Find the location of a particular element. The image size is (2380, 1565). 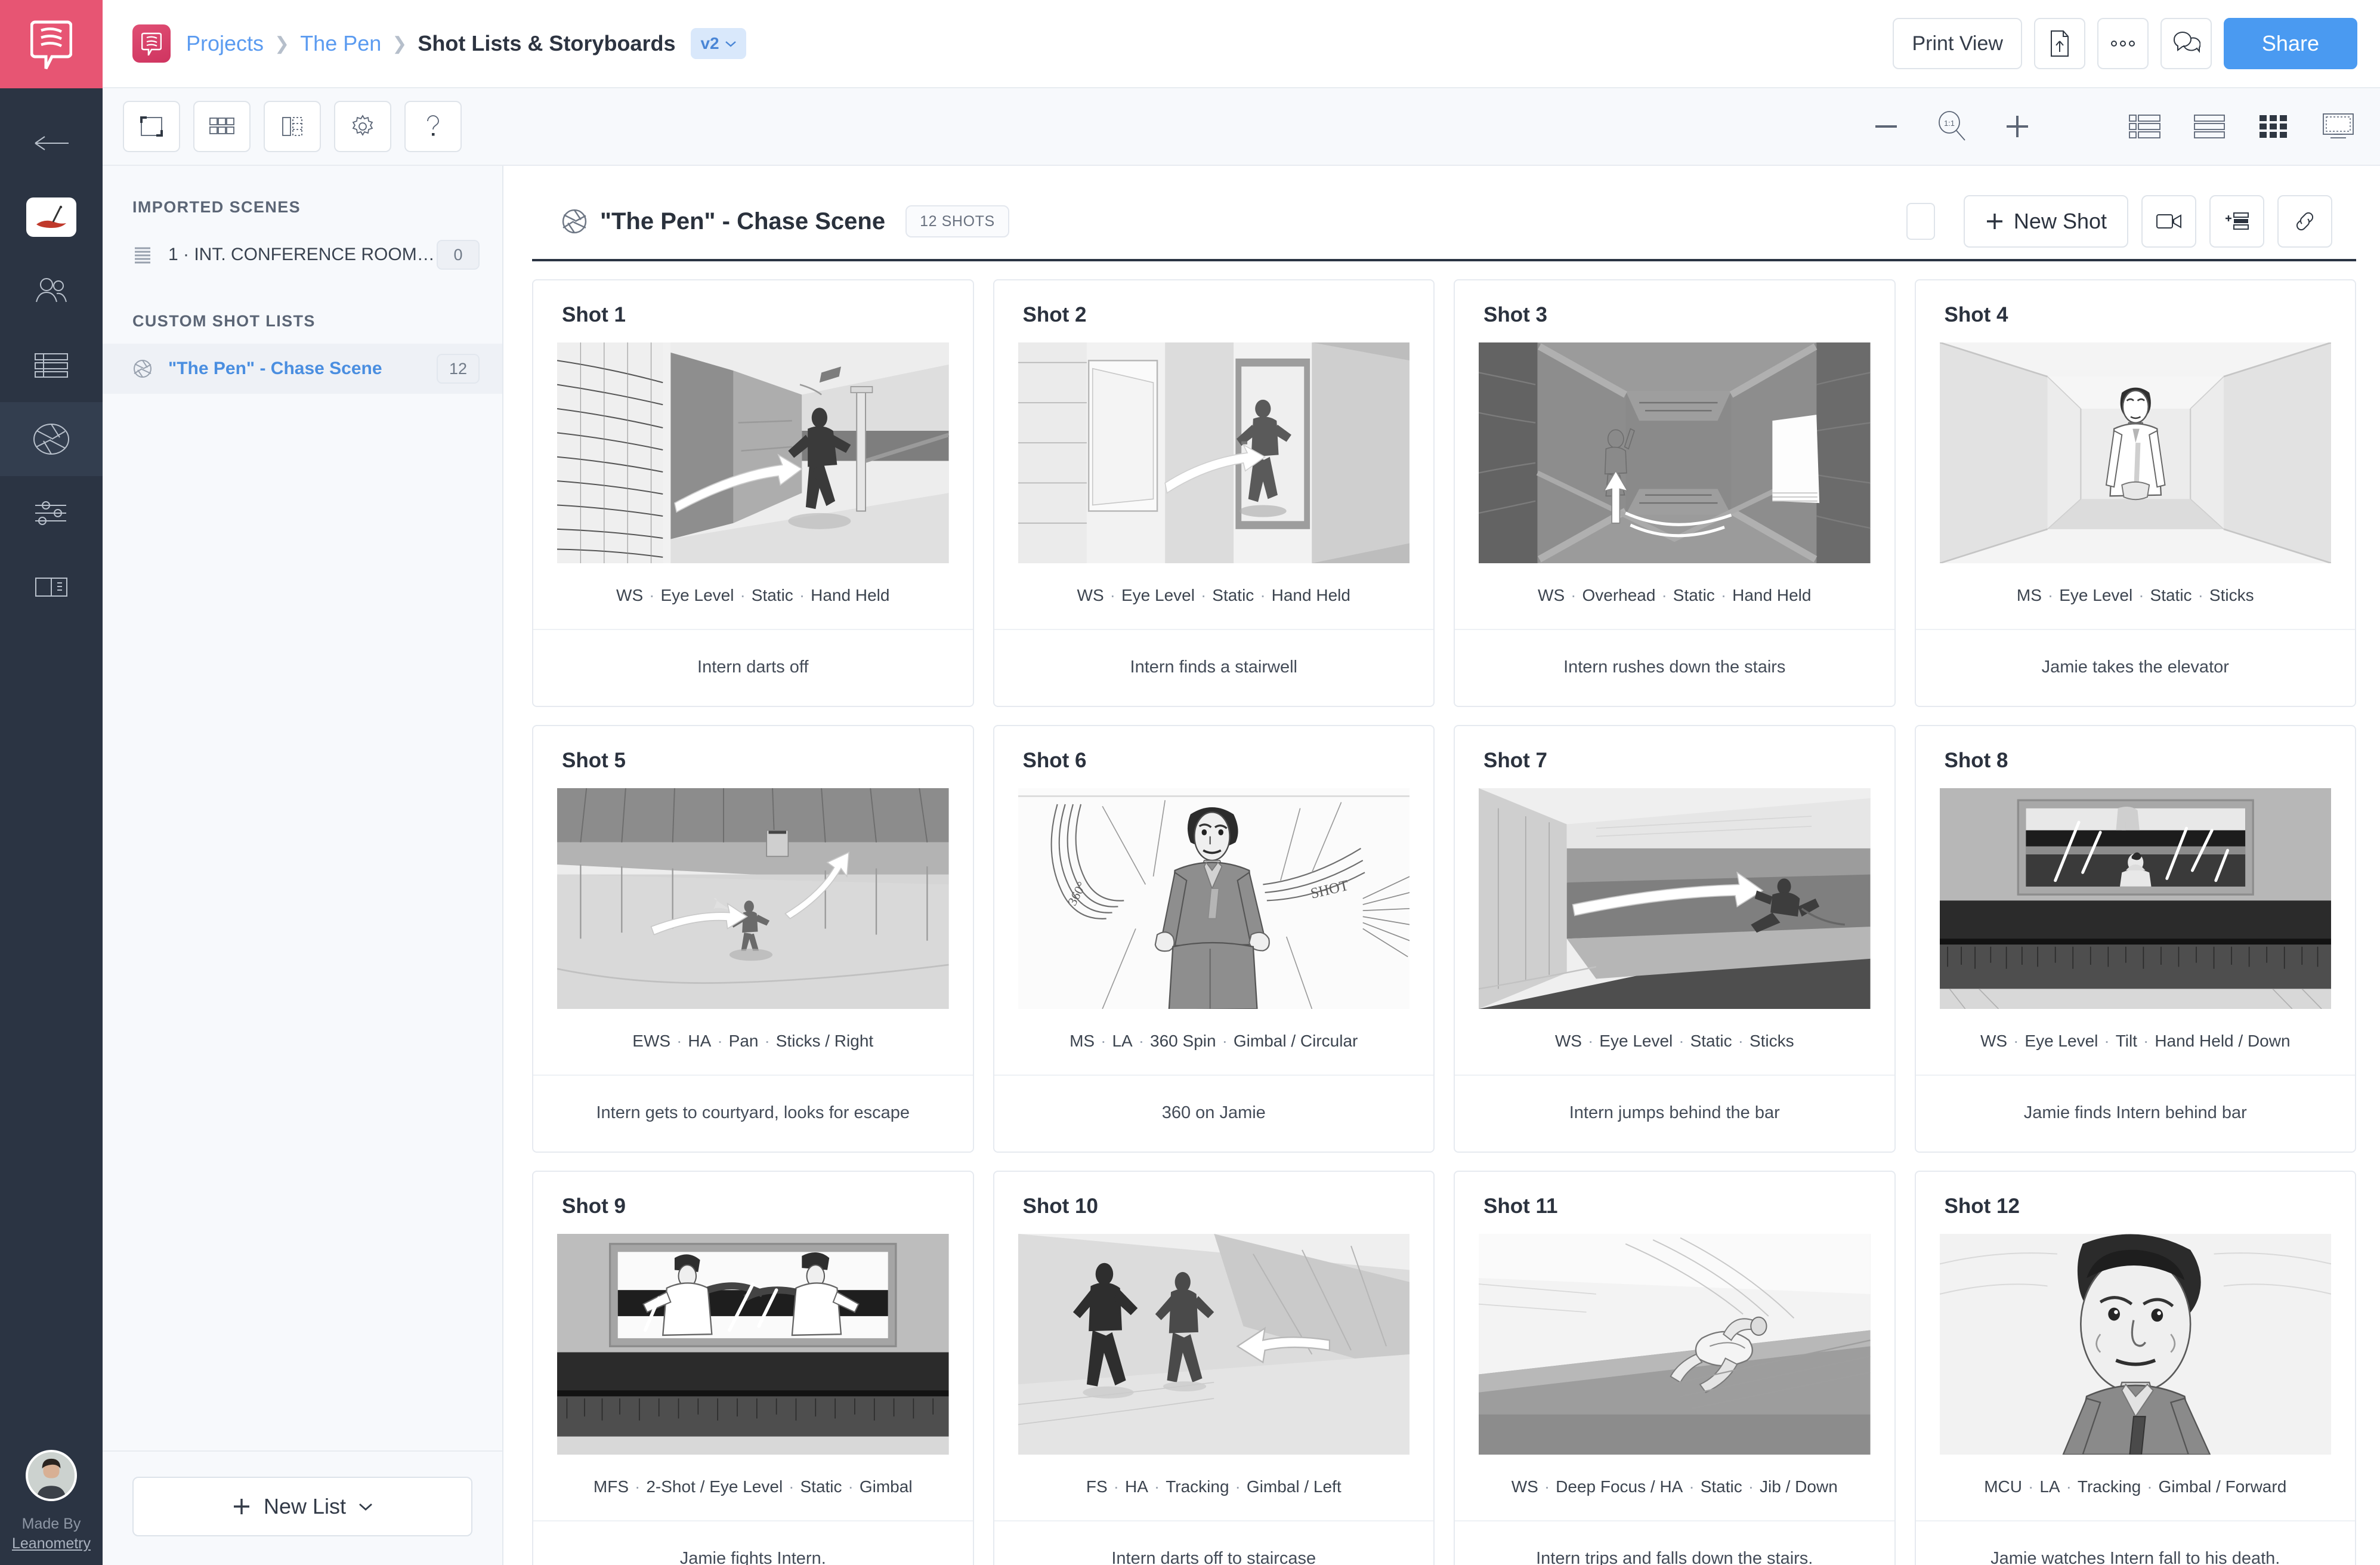

comment-bubbles-icon is located at coordinates (2186, 42).